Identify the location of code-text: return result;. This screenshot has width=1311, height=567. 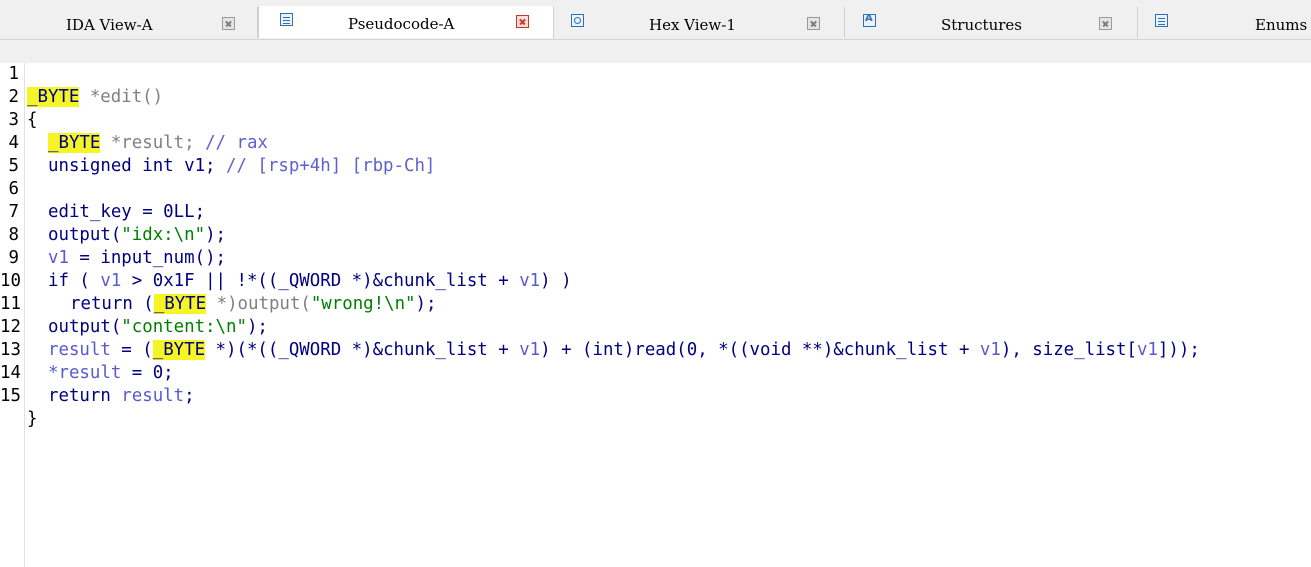
(121, 396).